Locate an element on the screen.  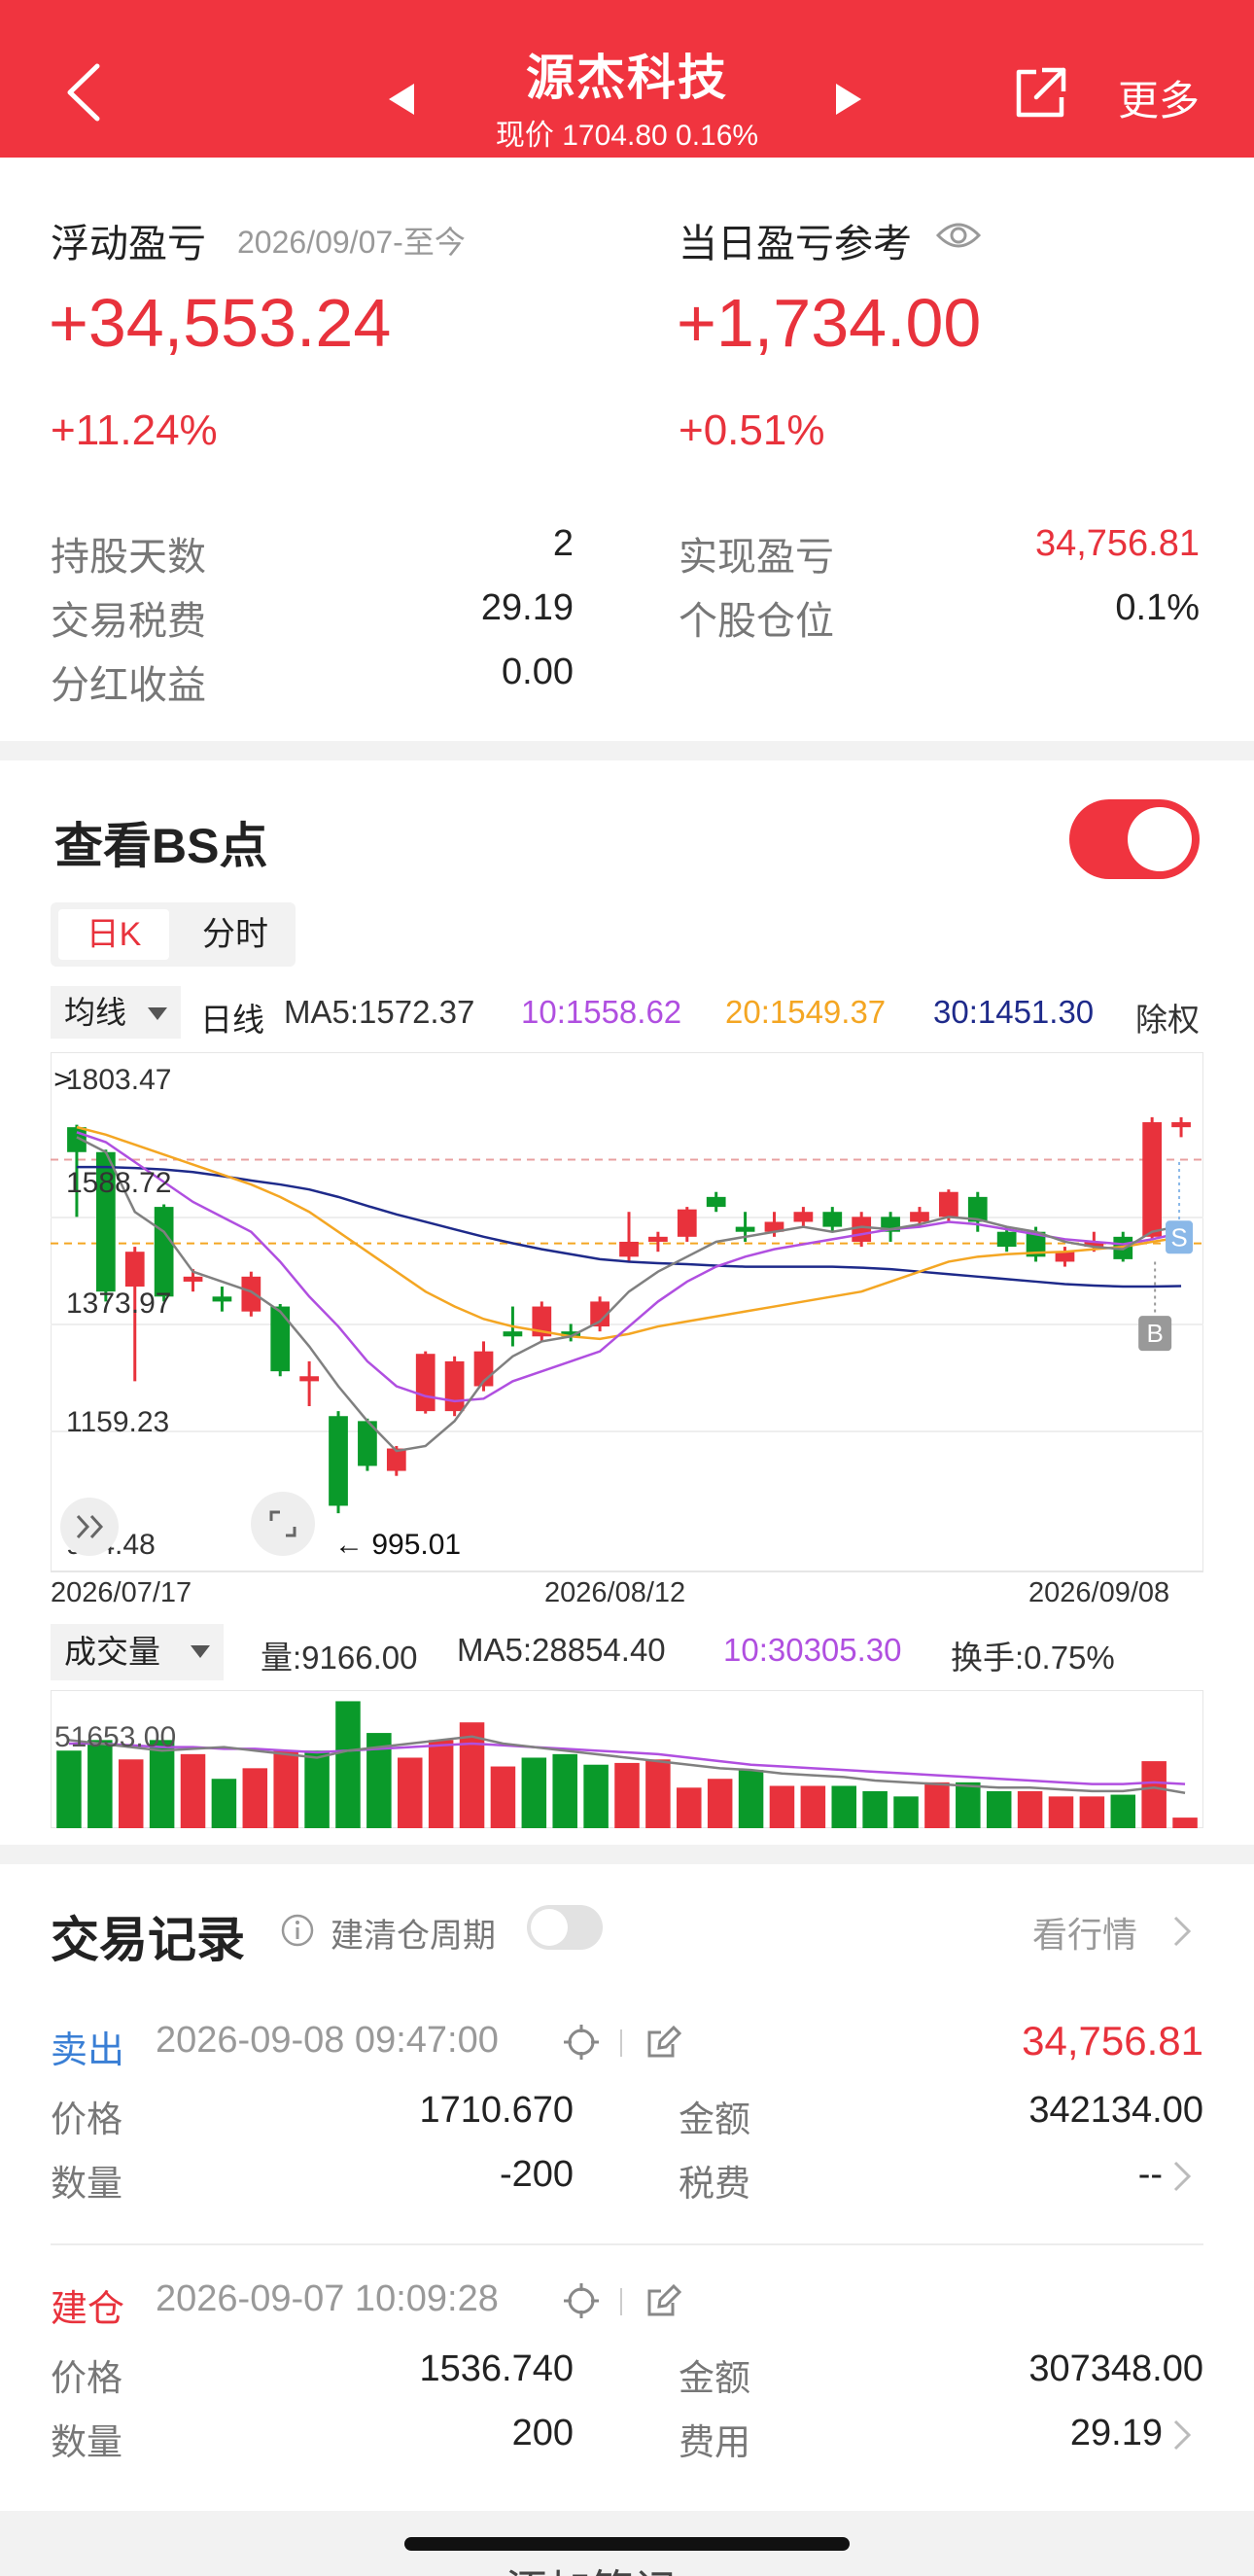
adjust-mode-label: 除权 is located at coordinates (1167, 1018).